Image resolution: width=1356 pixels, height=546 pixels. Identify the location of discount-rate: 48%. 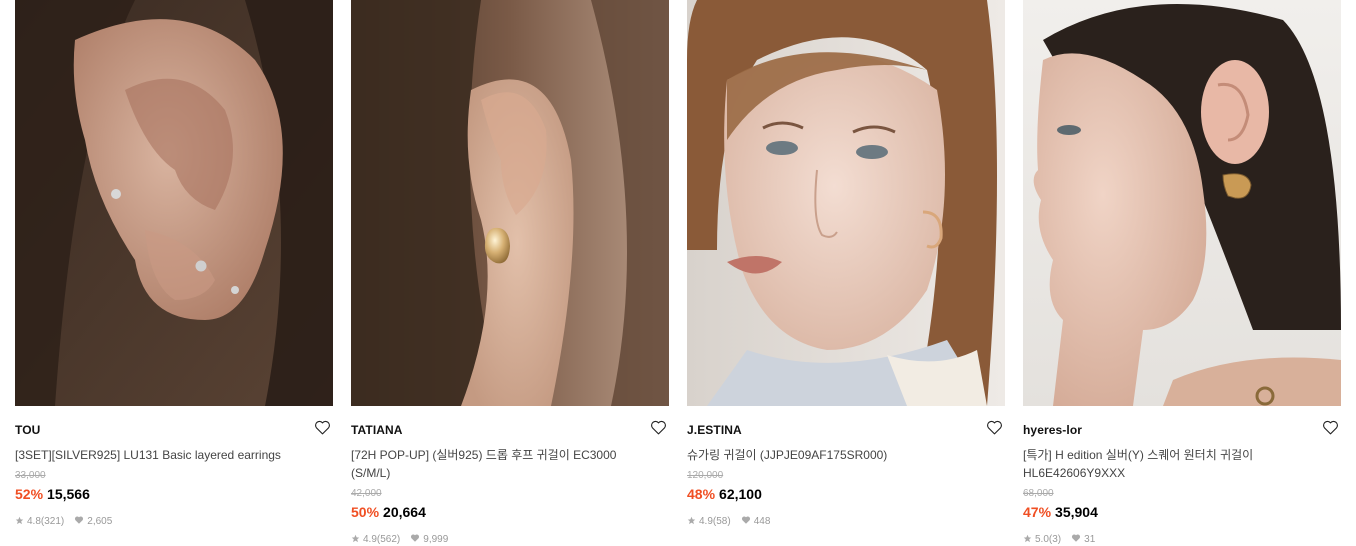
(701, 494).